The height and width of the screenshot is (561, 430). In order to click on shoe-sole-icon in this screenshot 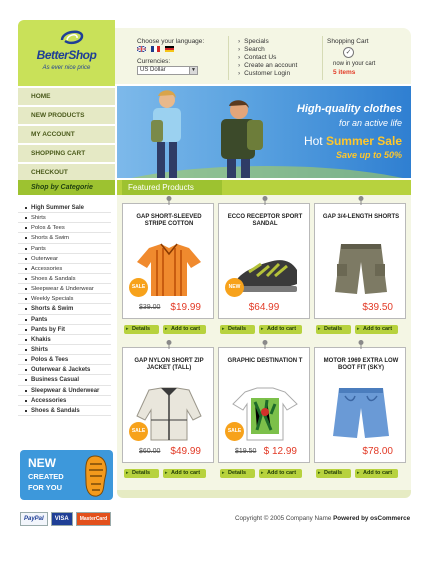, I will do `click(96, 476)`.